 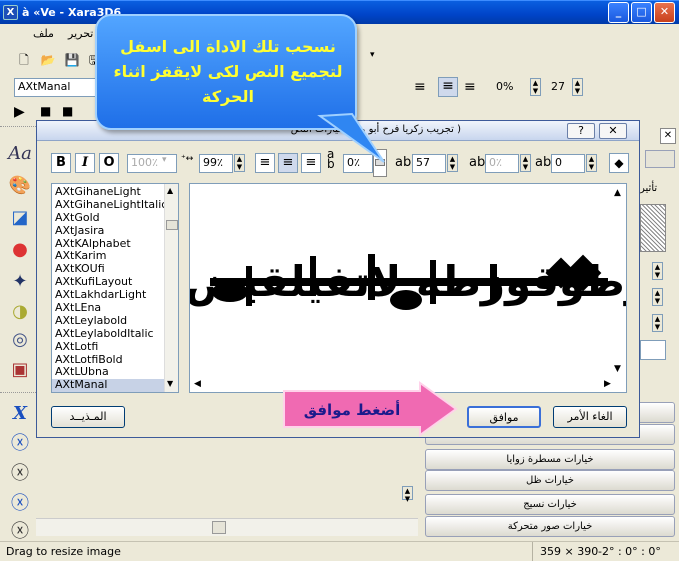 What do you see at coordinates (525, 163) in the screenshot?
I see `kerning-spinner: ▲ ▼` at bounding box center [525, 163].